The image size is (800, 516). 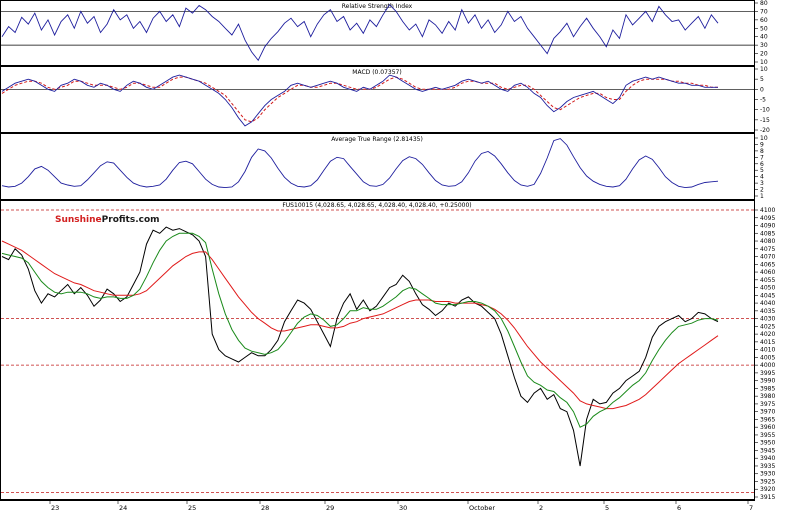 What do you see at coordinates (767, 295) in the screenshot?
I see `price-ytick-label: 4045` at bounding box center [767, 295].